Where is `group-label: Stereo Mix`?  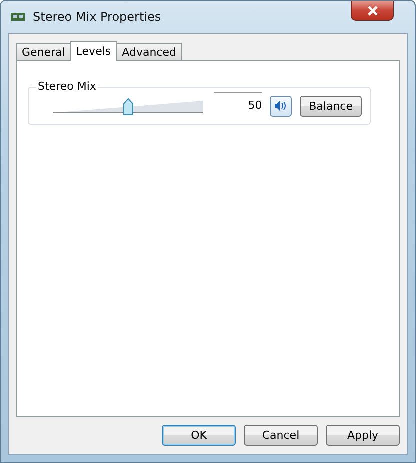 group-label: Stereo Mix is located at coordinates (67, 86).